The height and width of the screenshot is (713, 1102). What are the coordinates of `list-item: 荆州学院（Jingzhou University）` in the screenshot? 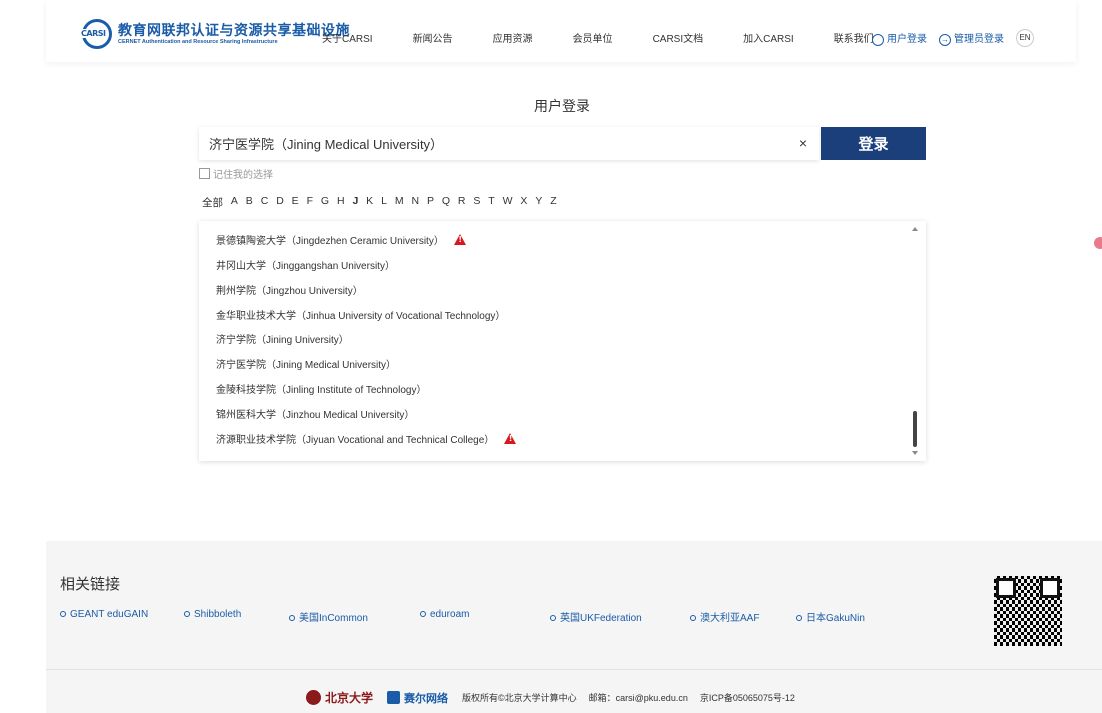 It's located at (289, 289).